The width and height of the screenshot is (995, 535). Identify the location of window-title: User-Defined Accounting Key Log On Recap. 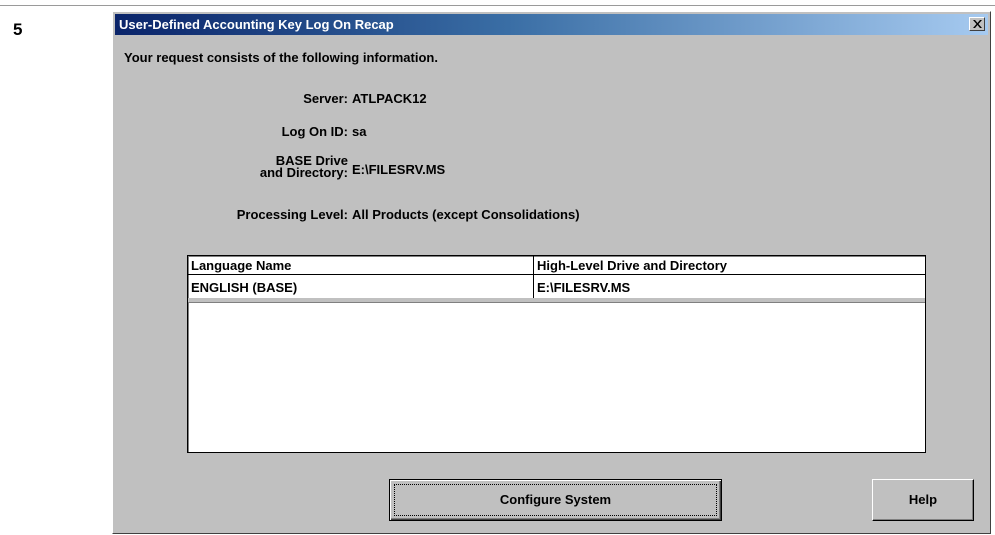
(256, 24).